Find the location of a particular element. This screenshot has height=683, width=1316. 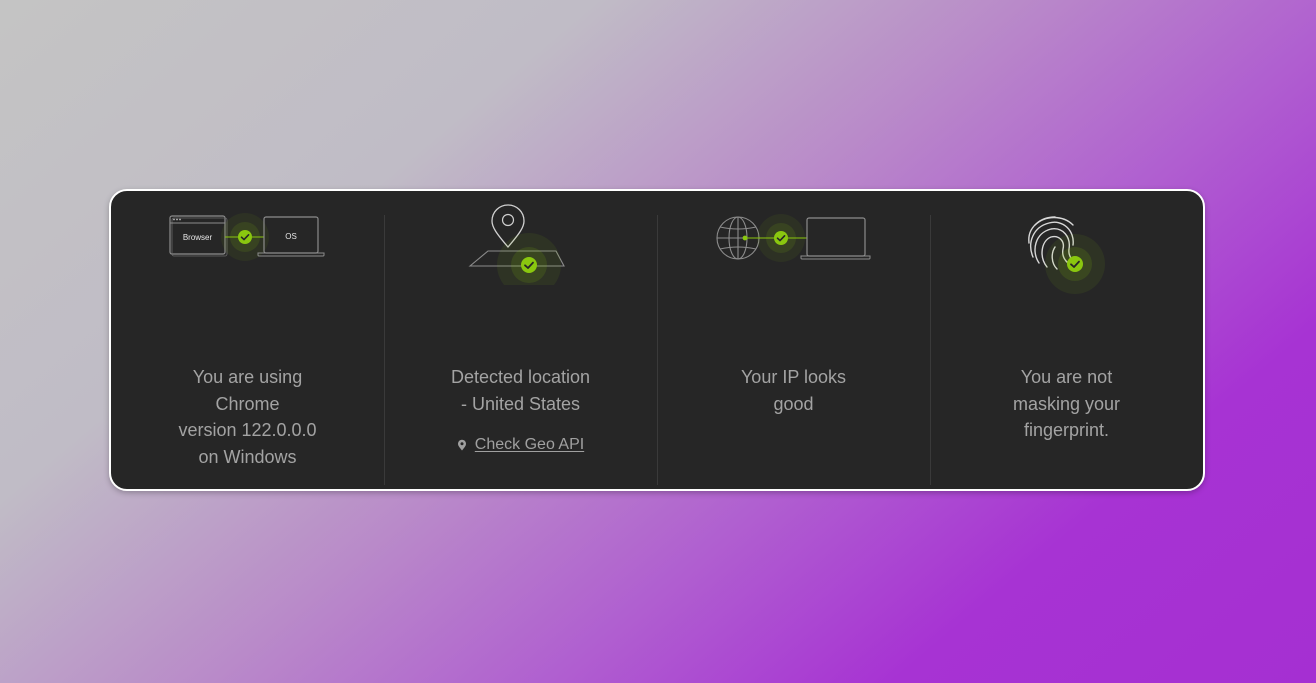

os-label: OS is located at coordinates (291, 236).